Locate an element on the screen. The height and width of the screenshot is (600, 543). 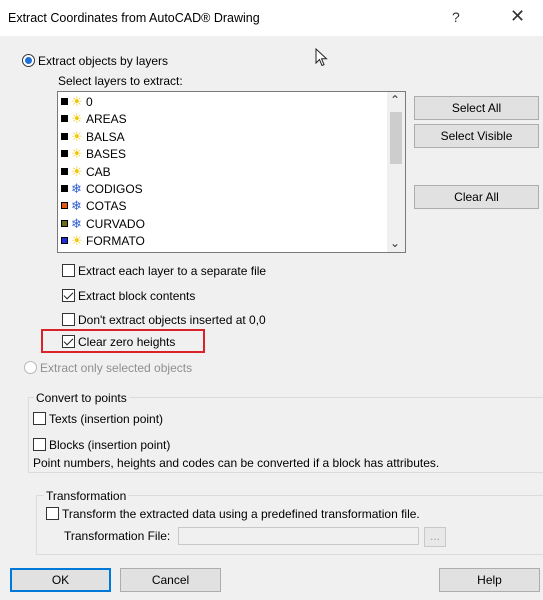
convert-texts-label: Texts (insertion point) is located at coordinates (106, 419).